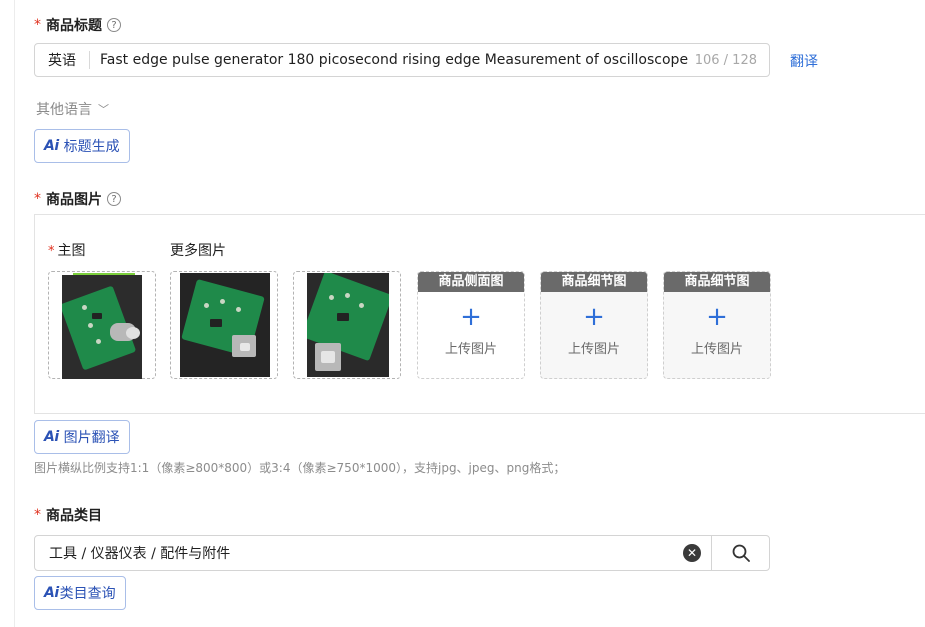 This screenshot has height=627, width=925. I want to click on title-field-label: * 商品标题 ?, so click(77, 25).